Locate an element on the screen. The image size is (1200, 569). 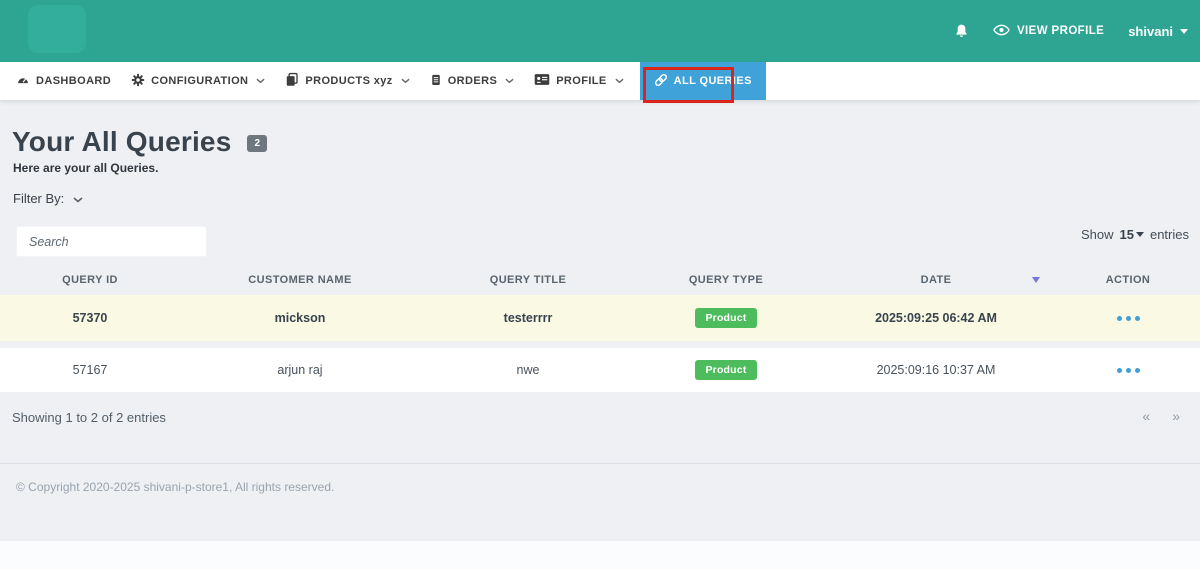
nav-item-profile: PROFILE is located at coordinates (578, 81).